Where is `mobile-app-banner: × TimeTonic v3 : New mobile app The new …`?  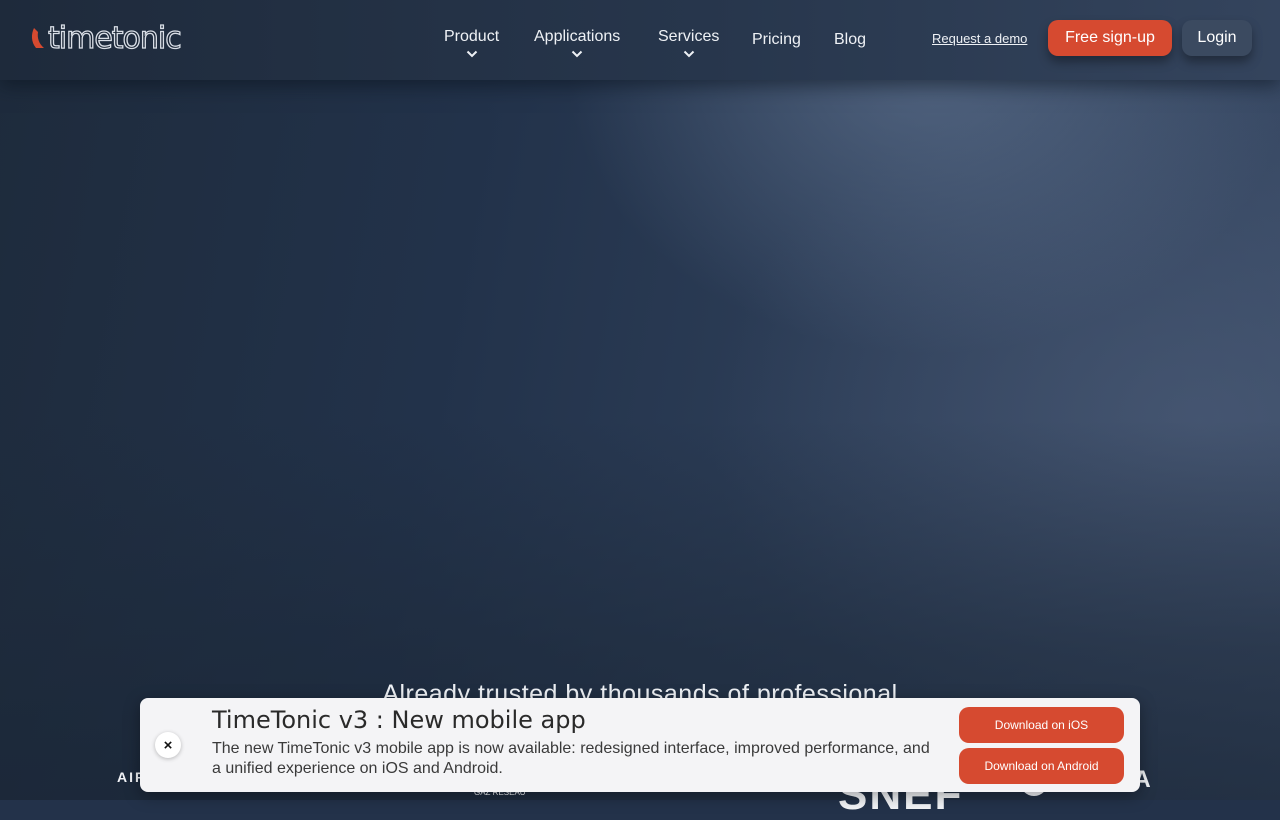 mobile-app-banner: × TimeTonic v3 : New mobile app The new … is located at coordinates (640, 745).